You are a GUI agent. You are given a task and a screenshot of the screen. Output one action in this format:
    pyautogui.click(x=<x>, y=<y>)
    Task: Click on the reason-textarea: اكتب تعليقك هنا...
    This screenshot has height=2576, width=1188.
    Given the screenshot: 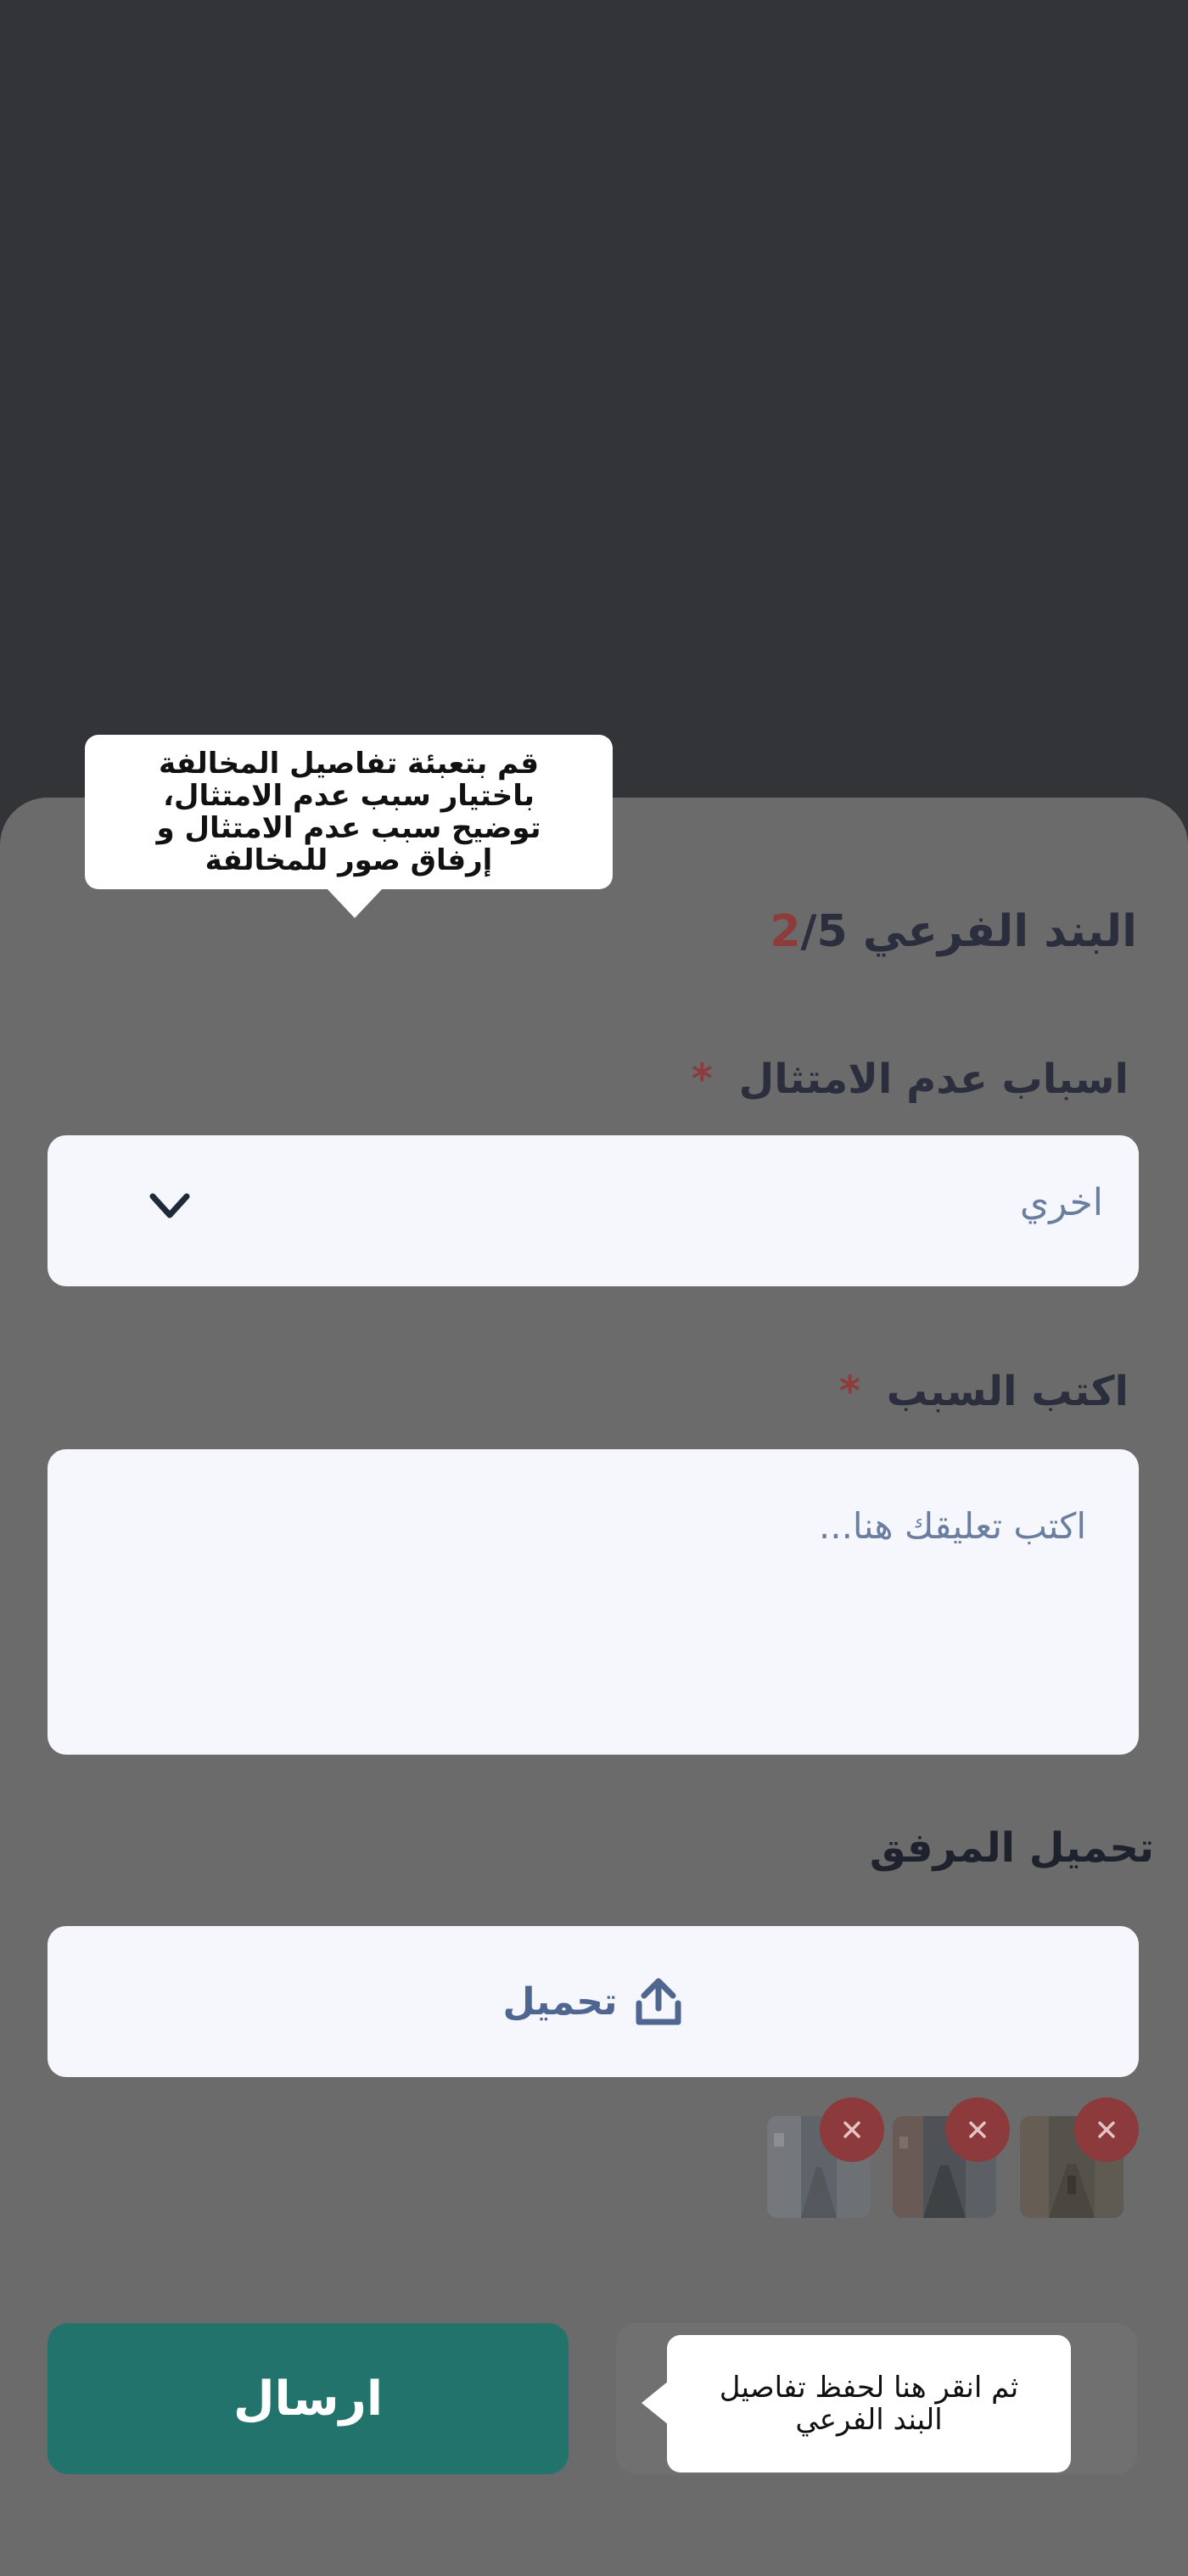 What is the action you would take?
    pyautogui.click(x=593, y=1602)
    